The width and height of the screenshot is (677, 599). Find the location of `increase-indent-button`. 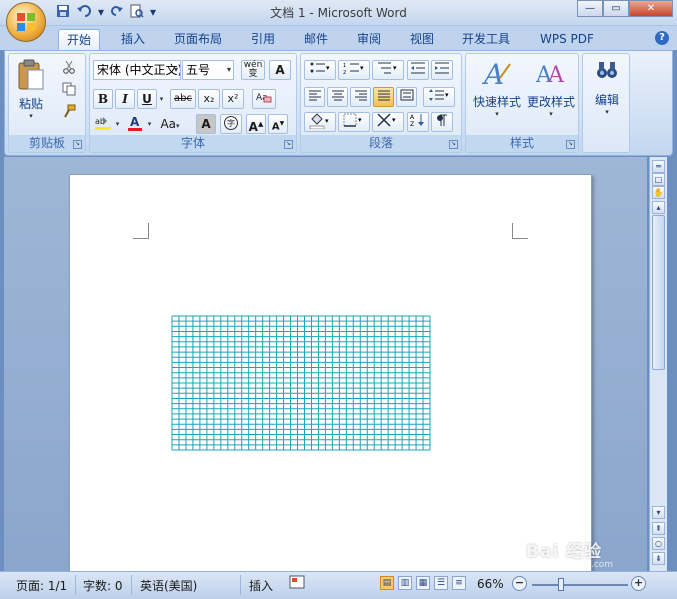

increase-indent-button is located at coordinates (442, 70).